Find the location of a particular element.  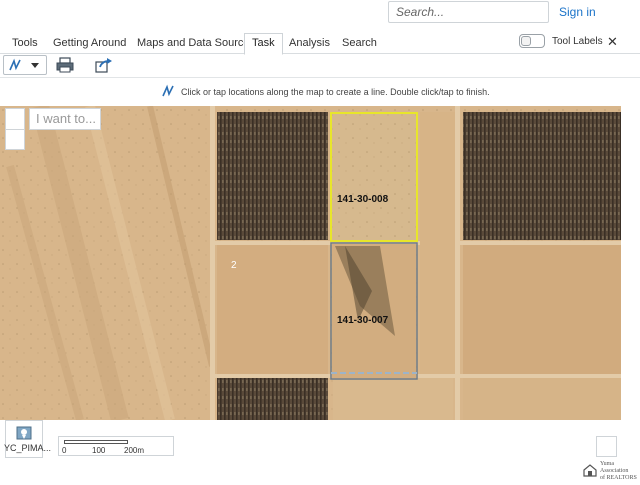

scale-tick: 200m is located at coordinates (134, 450).